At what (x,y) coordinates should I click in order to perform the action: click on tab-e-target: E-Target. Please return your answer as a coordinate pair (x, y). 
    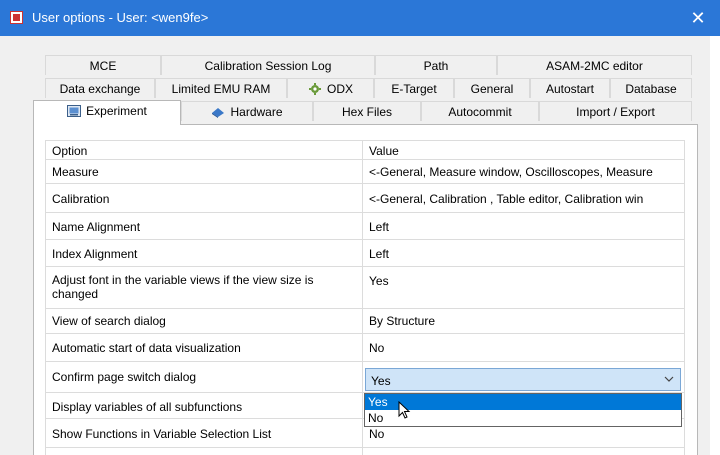
    Looking at the image, I should click on (414, 88).